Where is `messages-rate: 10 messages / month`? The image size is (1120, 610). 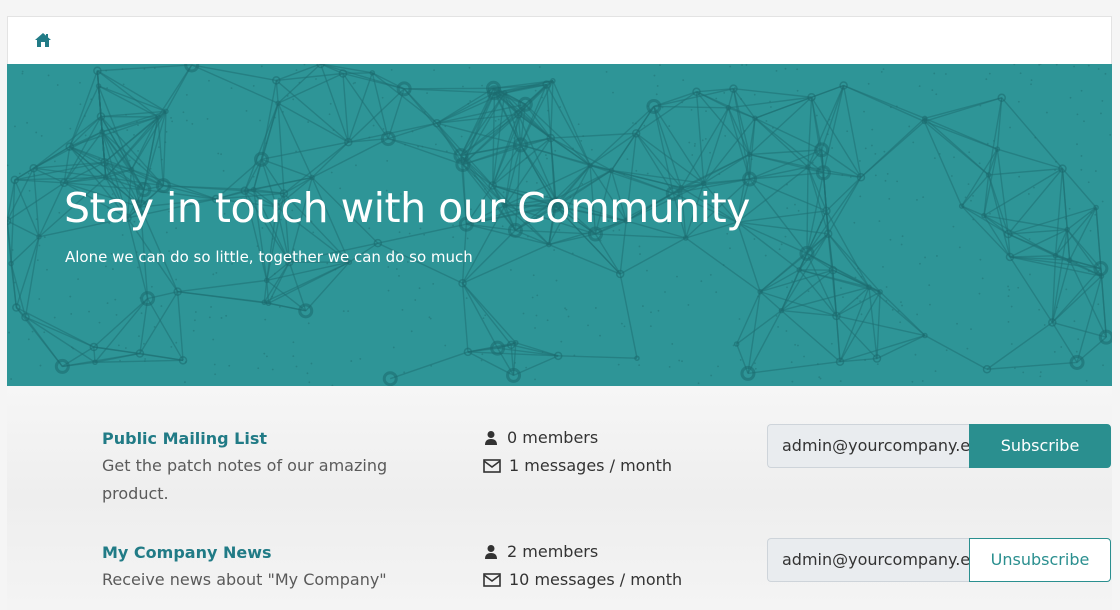
messages-rate: 10 messages / month is located at coordinates (582, 579).